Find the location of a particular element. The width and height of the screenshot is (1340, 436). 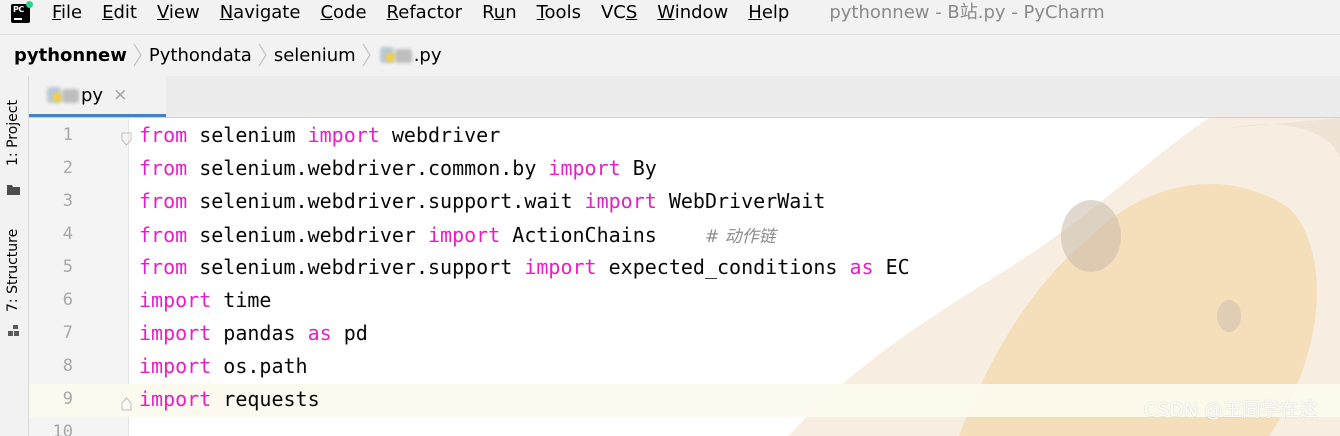

code-text: from selenium import webdriver is located at coordinates (319, 135).